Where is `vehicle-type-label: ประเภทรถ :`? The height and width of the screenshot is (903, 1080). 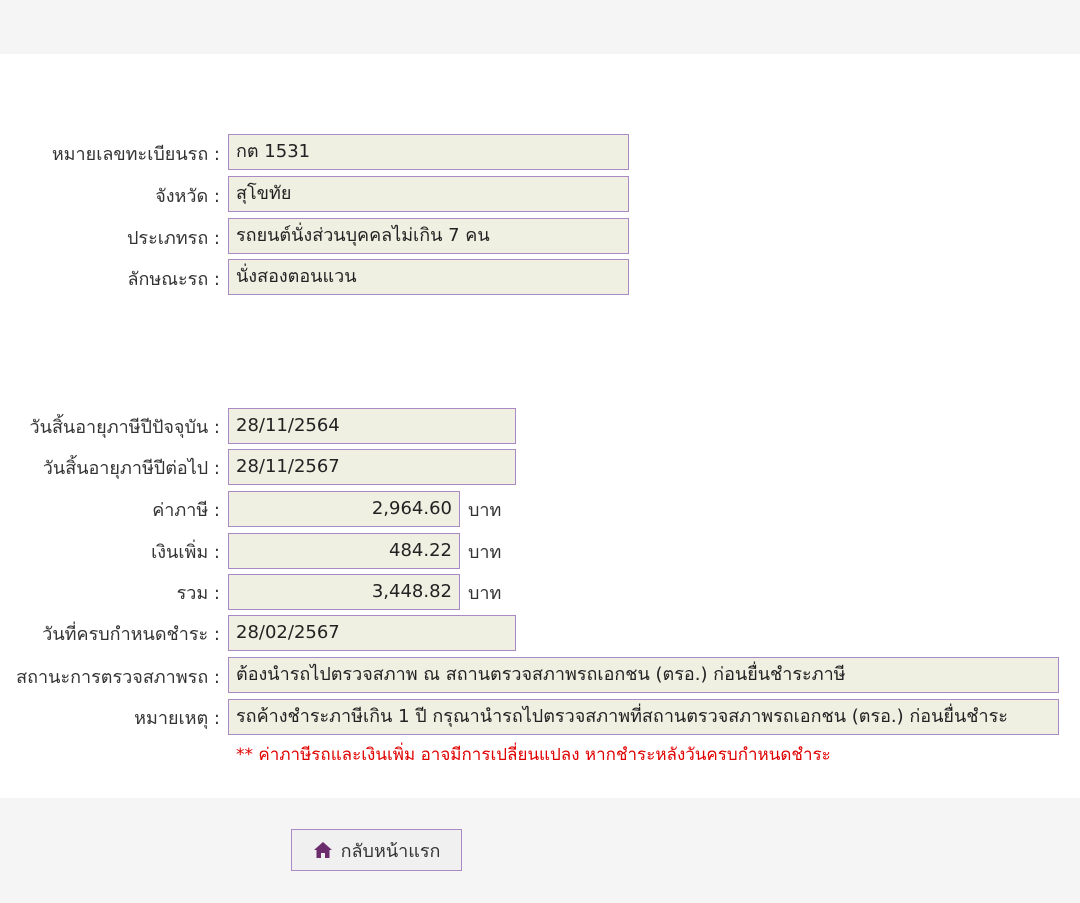
vehicle-type-label: ประเภทรถ : is located at coordinates (173, 238).